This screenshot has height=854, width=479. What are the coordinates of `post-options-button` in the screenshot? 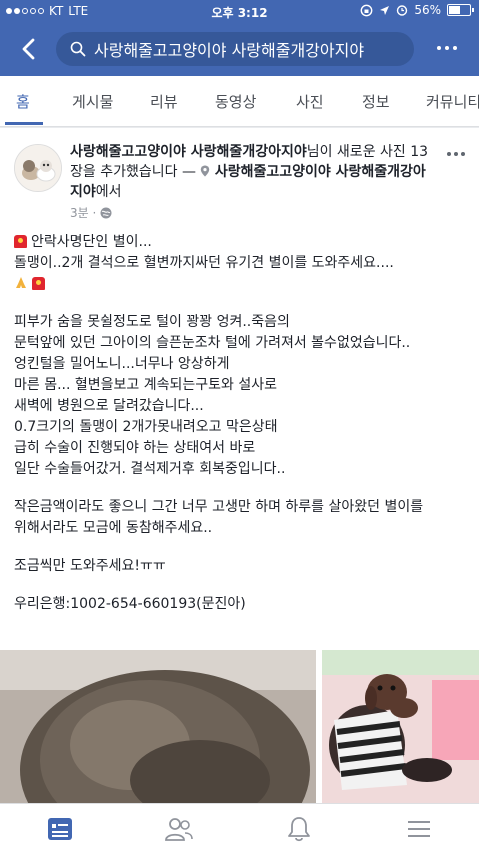 It's located at (456, 154).